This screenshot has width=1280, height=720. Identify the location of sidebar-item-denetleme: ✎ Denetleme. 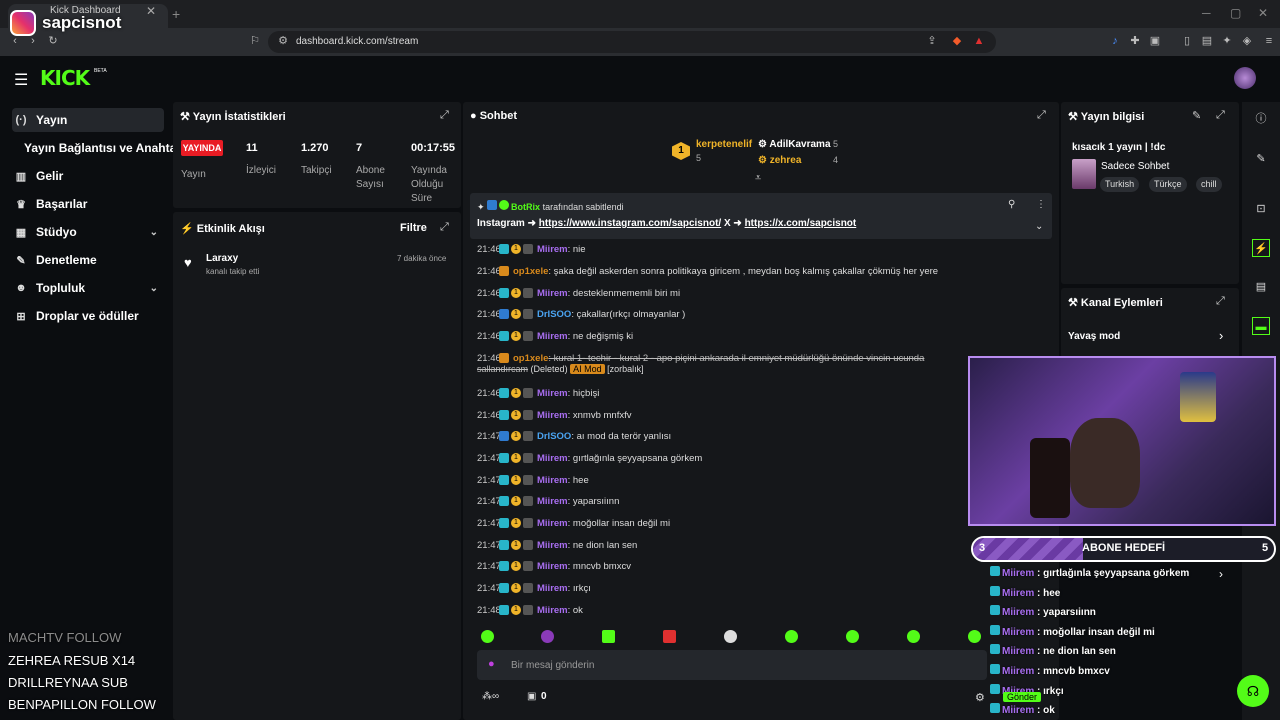
(88, 260).